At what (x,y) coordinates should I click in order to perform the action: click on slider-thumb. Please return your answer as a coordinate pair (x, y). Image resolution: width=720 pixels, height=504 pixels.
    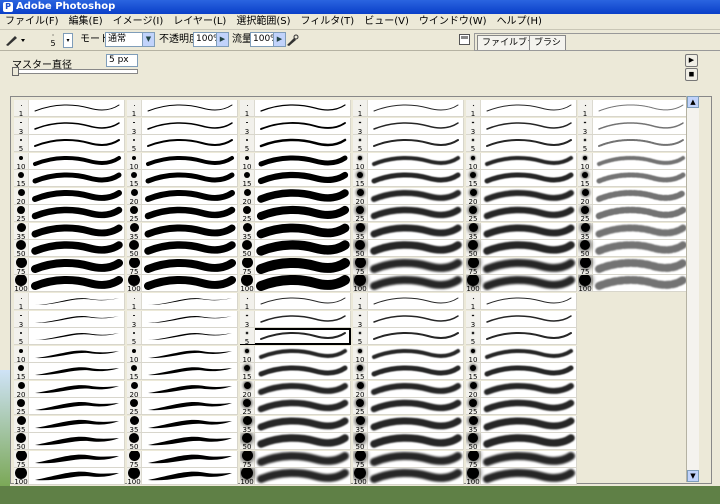
    Looking at the image, I should click on (15, 71).